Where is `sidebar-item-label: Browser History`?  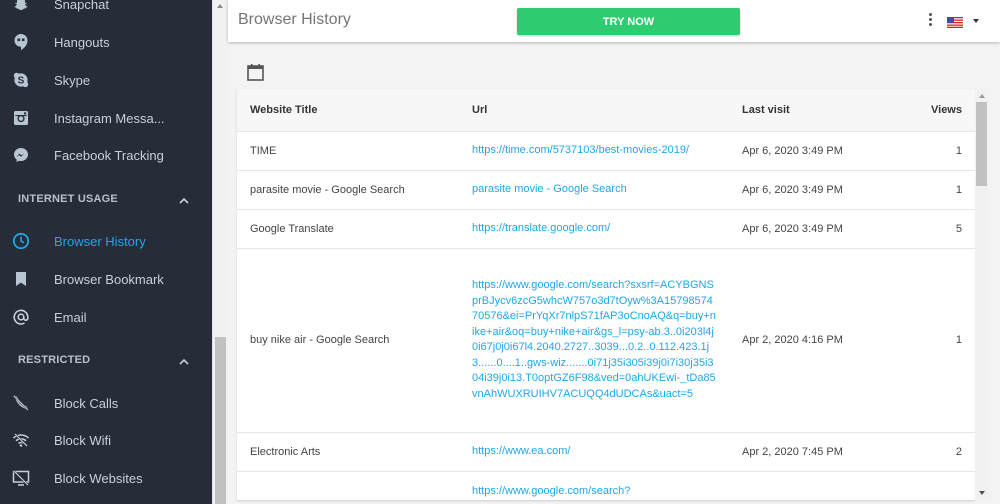
sidebar-item-label: Browser History is located at coordinates (100, 241).